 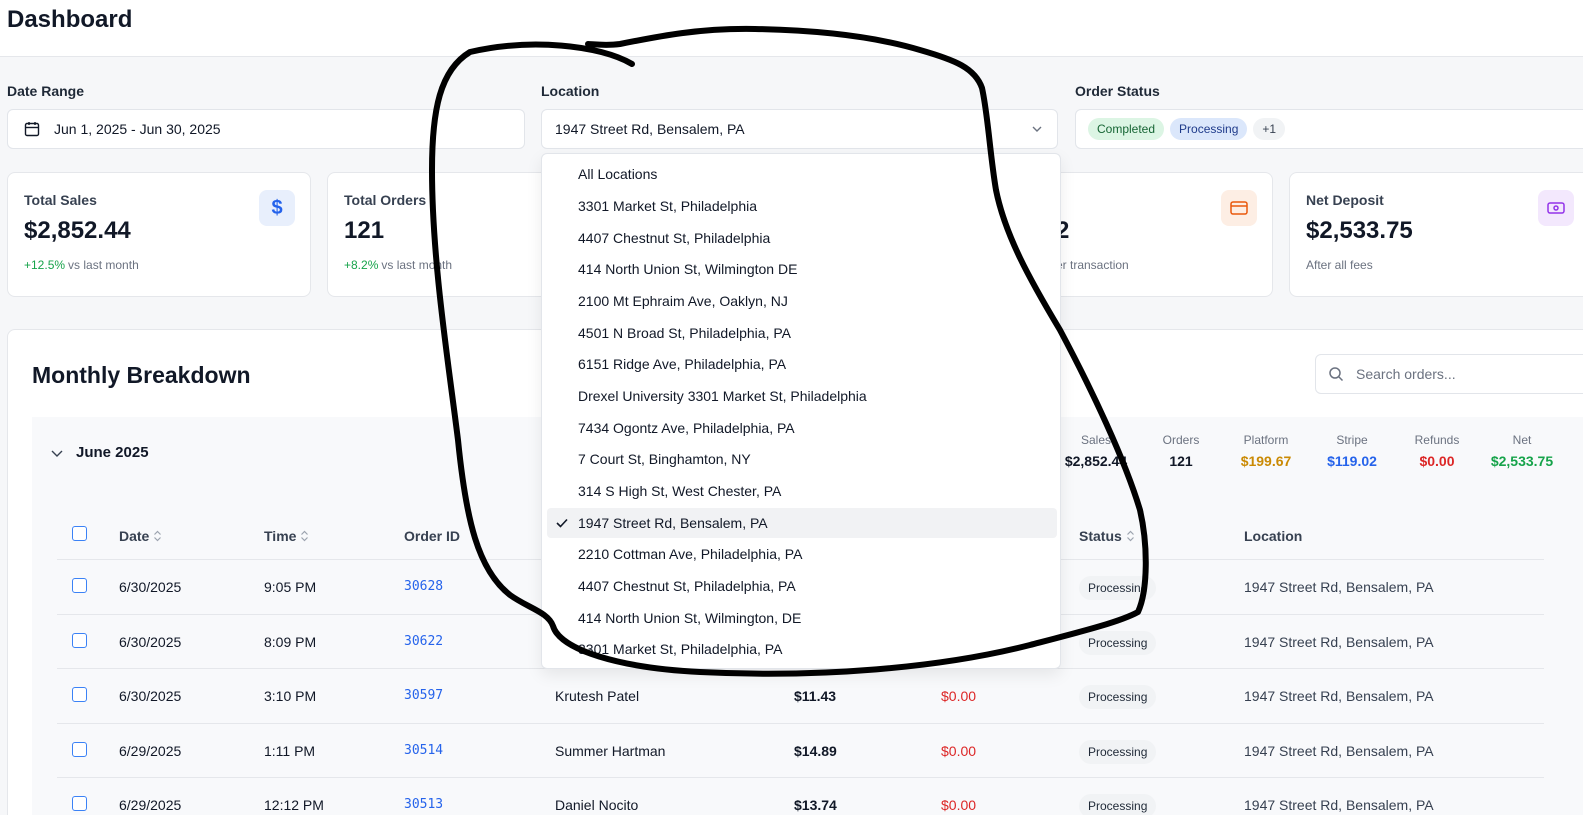 What do you see at coordinates (1100, 536) in the screenshot?
I see `column-label: Status` at bounding box center [1100, 536].